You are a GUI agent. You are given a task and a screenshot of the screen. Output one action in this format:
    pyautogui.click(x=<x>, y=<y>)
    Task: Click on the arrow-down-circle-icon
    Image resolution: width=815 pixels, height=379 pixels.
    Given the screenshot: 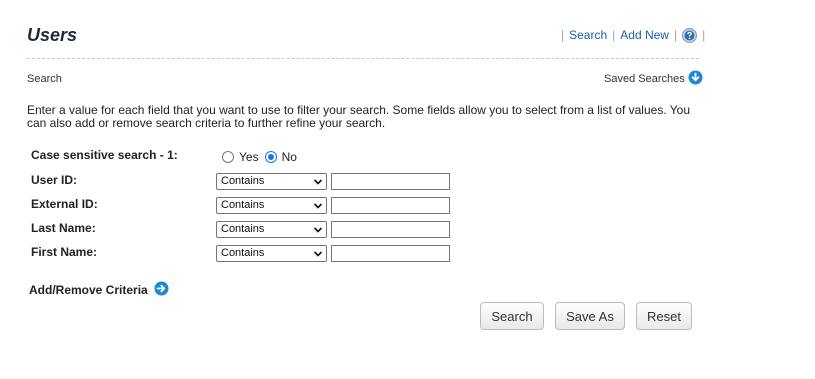 What is the action you would take?
    pyautogui.click(x=695, y=79)
    